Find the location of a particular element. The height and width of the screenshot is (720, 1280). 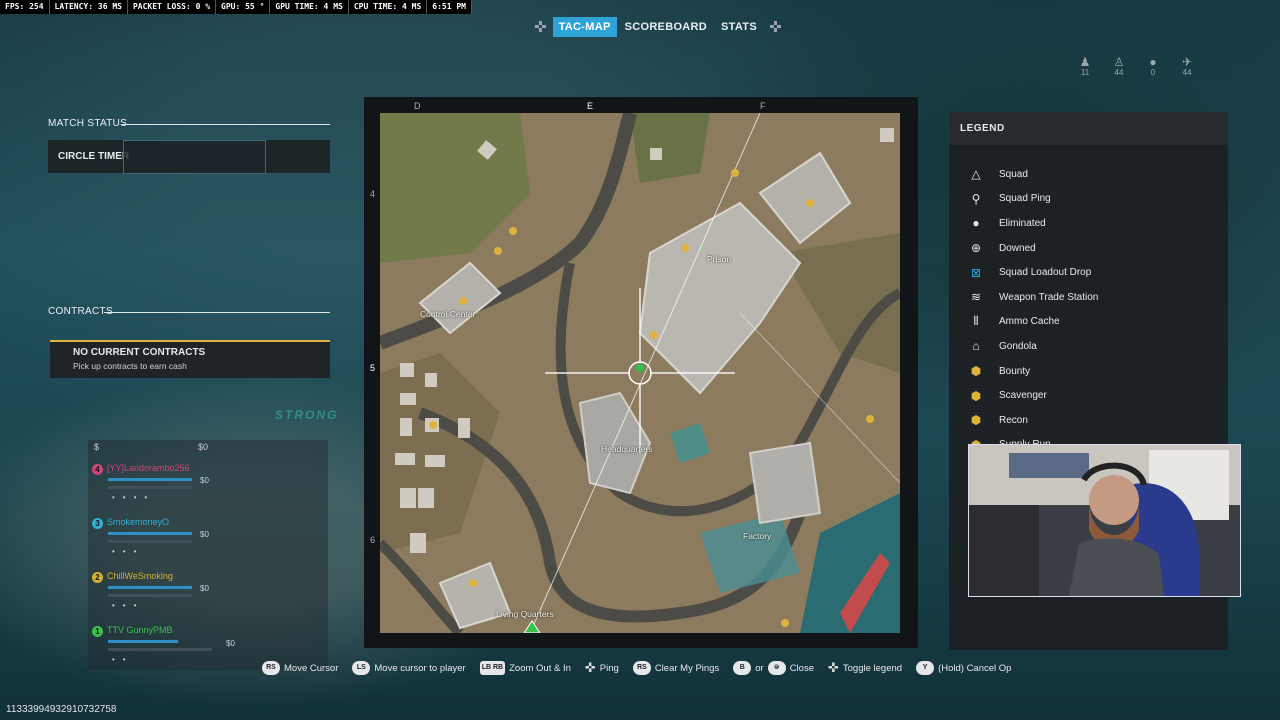

eliminated-count: ● 0 is located at coordinates (1153, 66).